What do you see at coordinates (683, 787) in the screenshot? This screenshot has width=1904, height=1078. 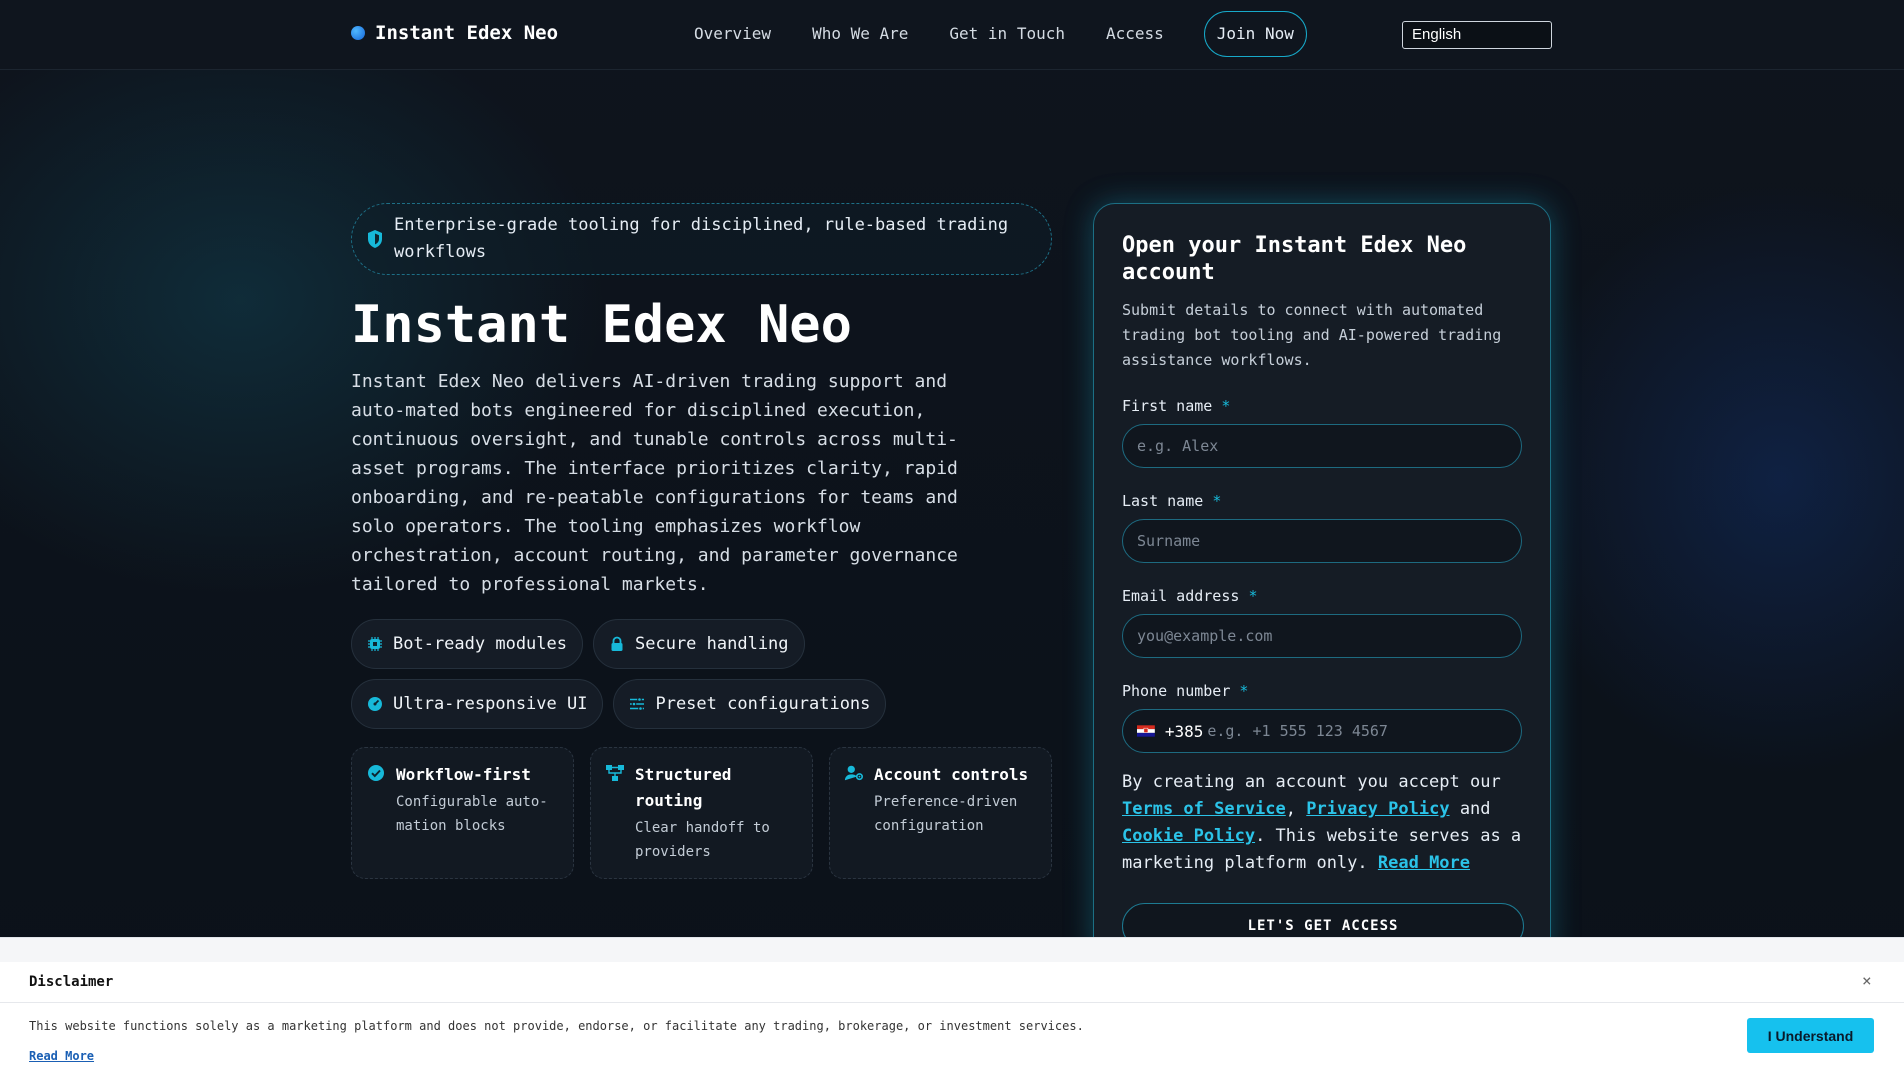 I see `card-title: Structured routing` at bounding box center [683, 787].